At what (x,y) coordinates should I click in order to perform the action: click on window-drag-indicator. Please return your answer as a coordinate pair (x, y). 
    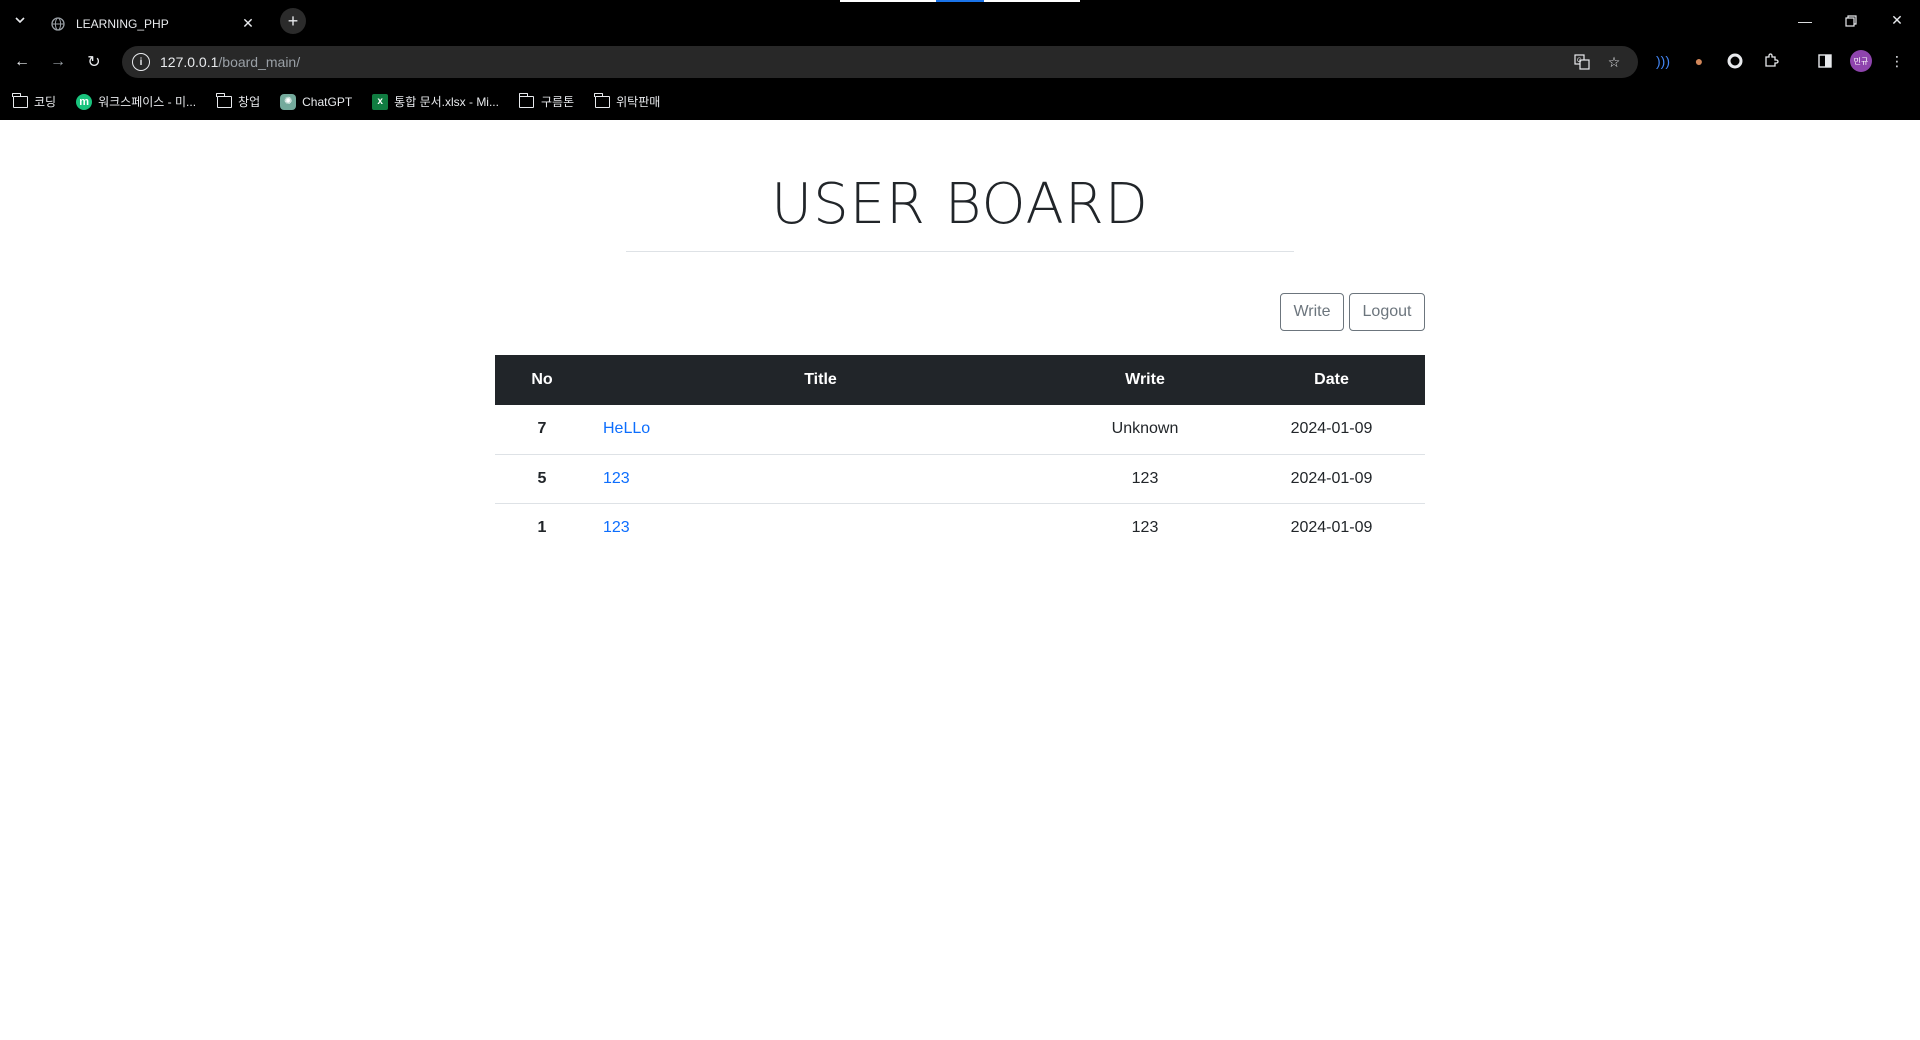
    Looking at the image, I should click on (960, 1).